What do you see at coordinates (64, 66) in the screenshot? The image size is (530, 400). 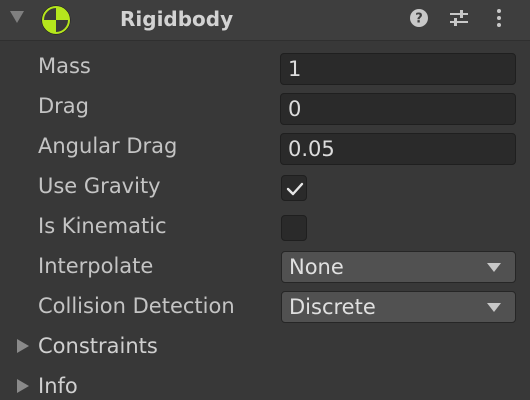 I see `mass-label: Mass` at bounding box center [64, 66].